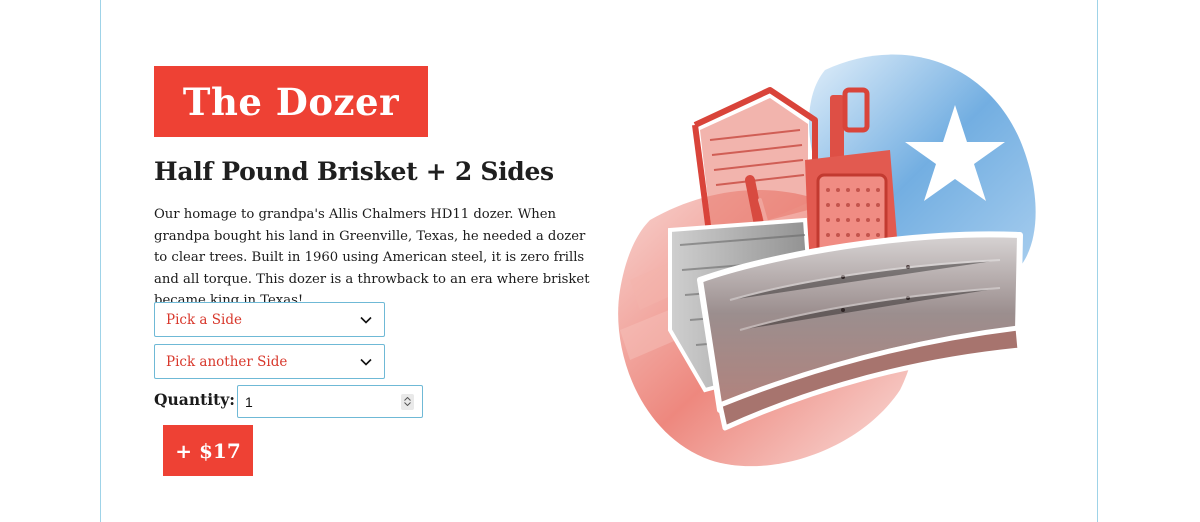 This screenshot has width=1200, height=522. I want to click on quantity-stepper, so click(407, 401).